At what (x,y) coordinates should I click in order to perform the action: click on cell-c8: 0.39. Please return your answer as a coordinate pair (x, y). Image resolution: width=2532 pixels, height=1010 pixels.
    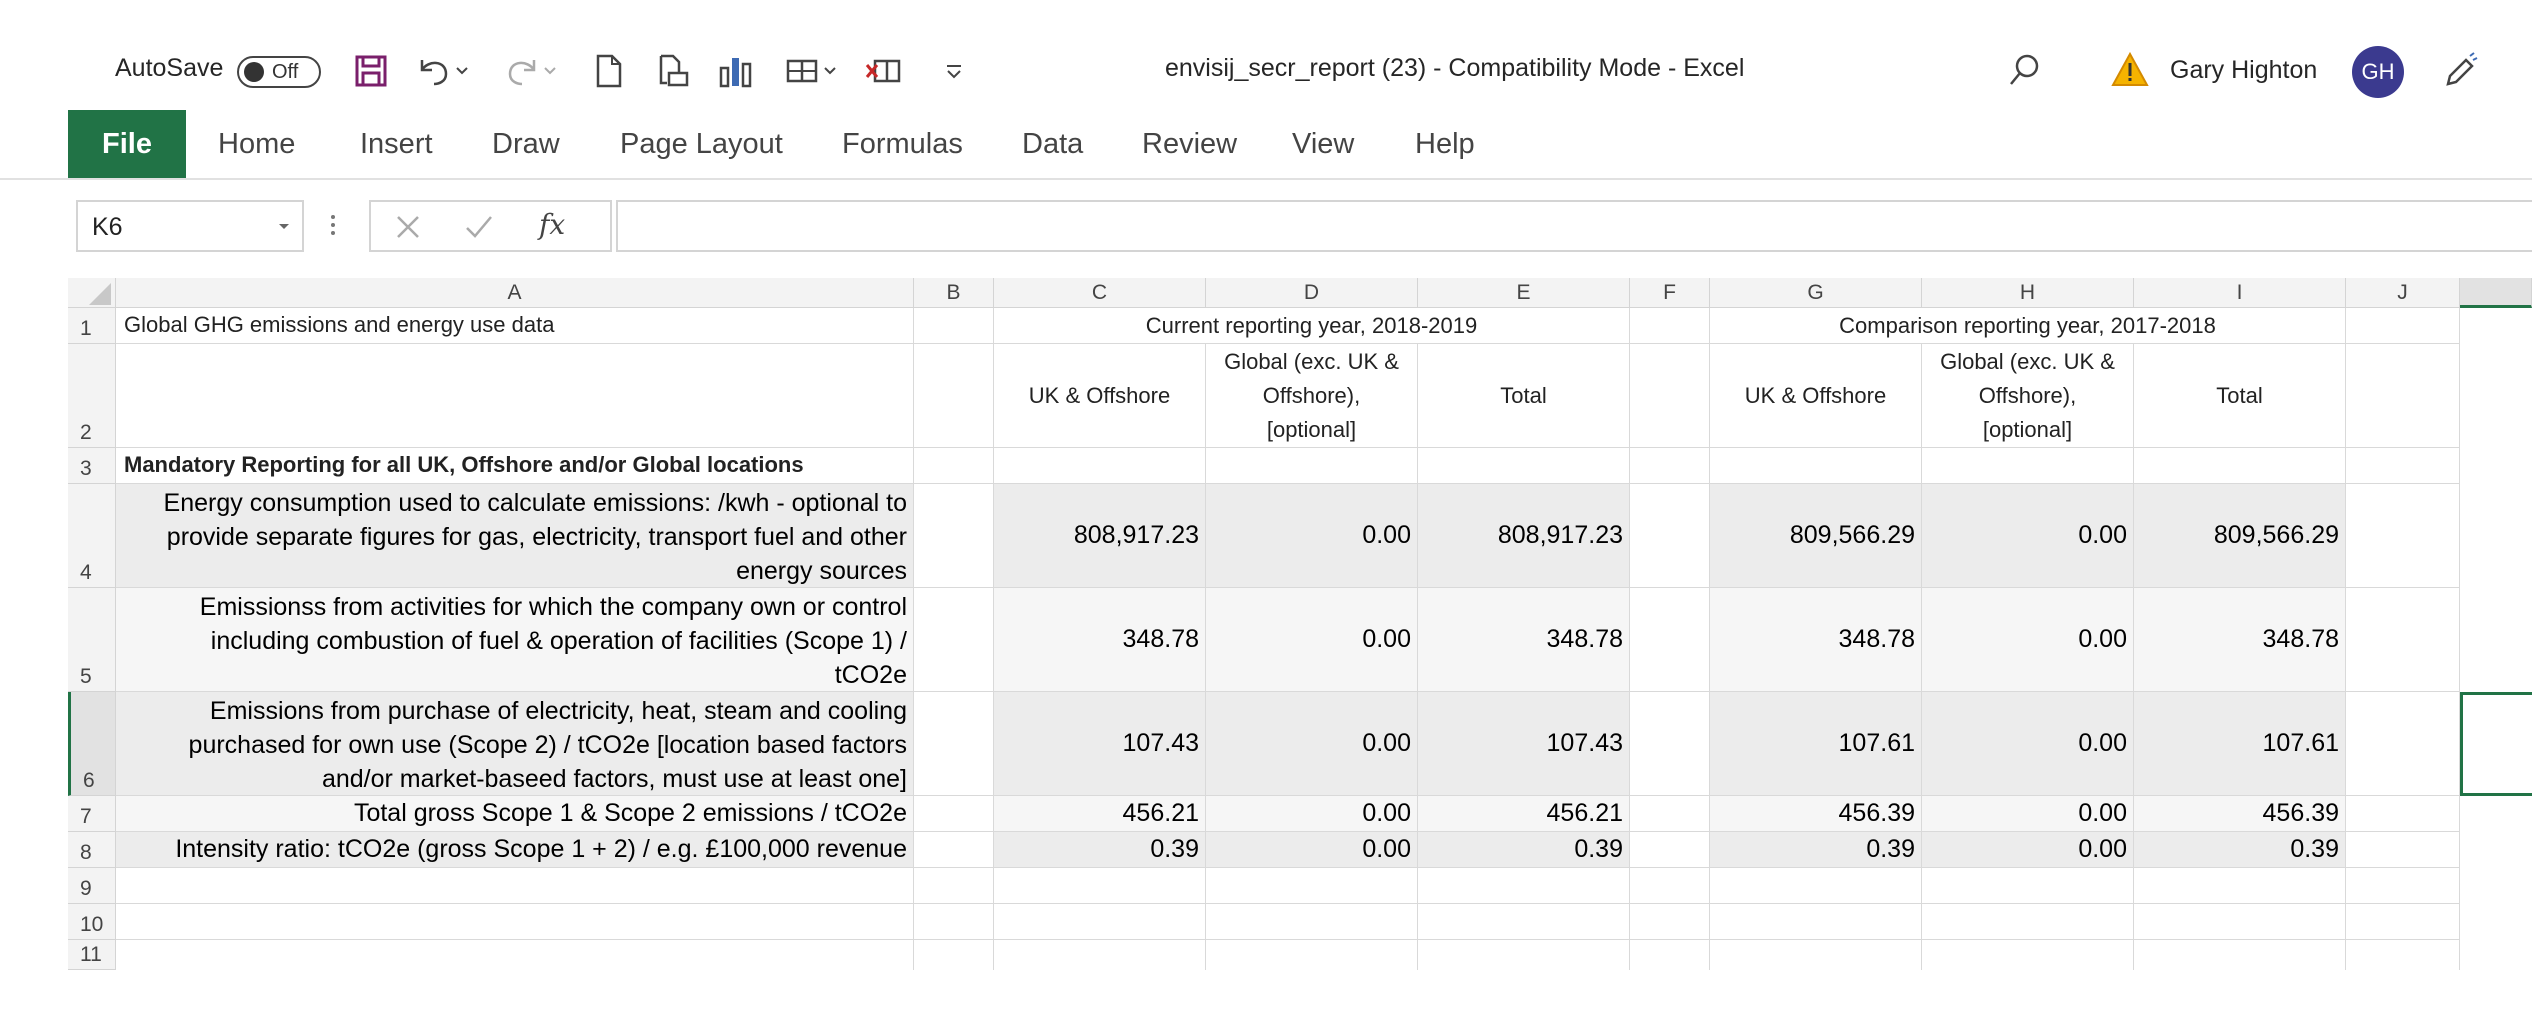
    Looking at the image, I should click on (1100, 850).